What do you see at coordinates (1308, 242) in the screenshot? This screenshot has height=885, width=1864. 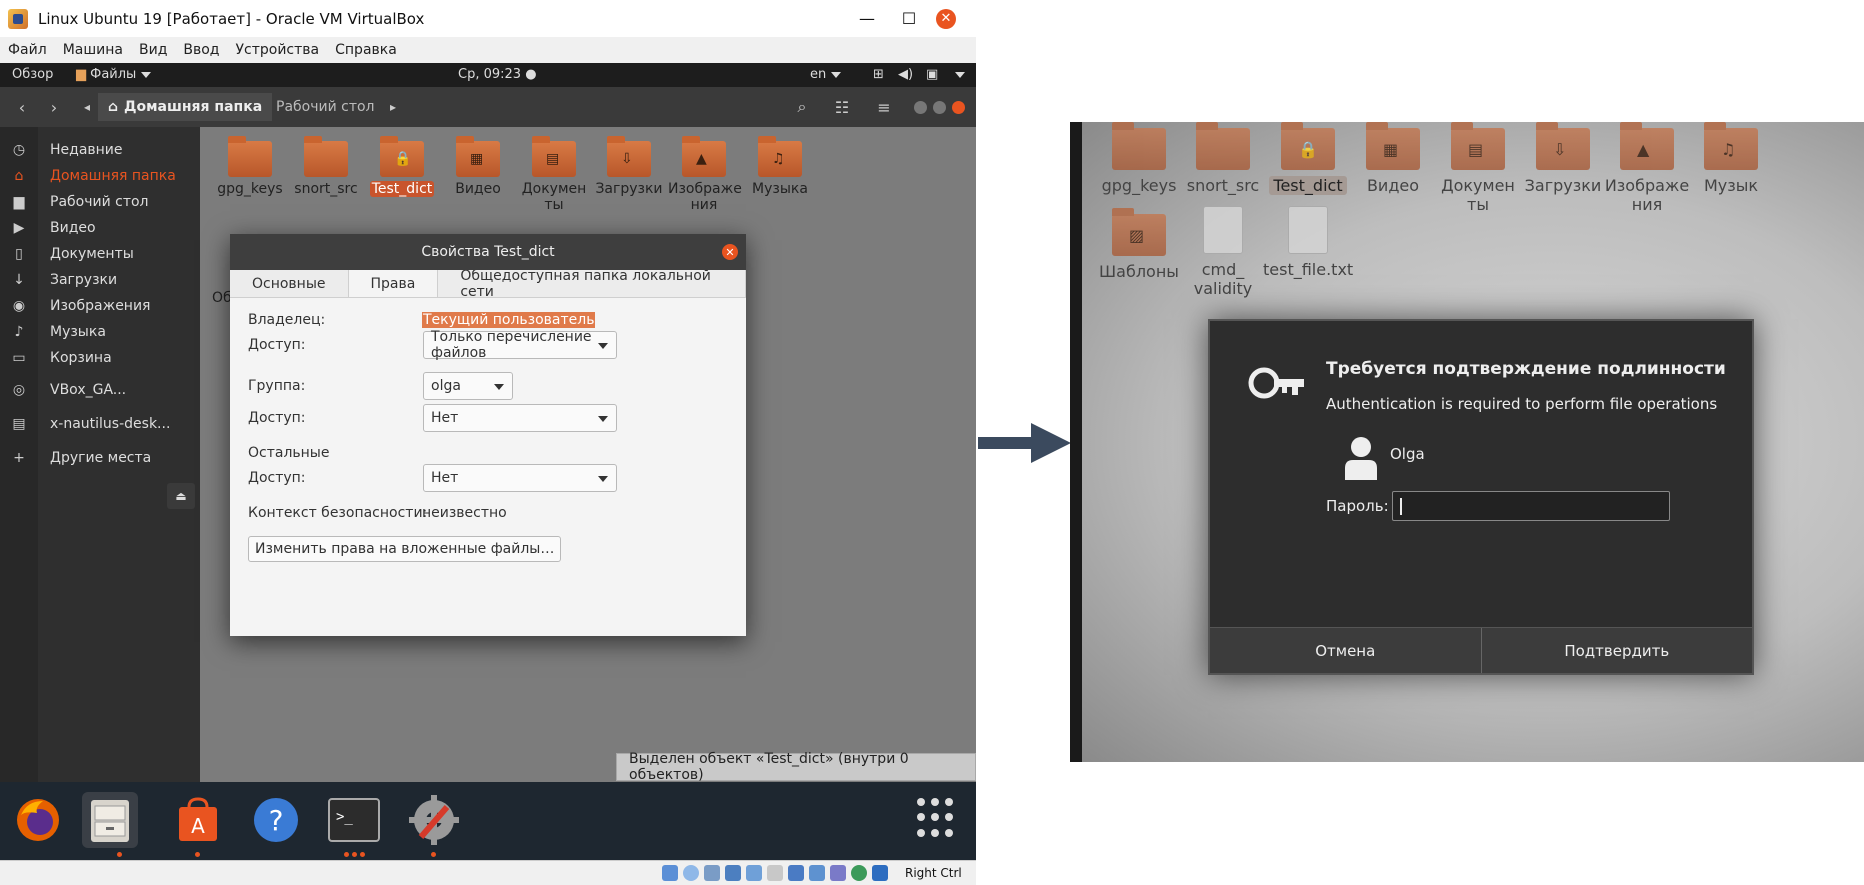 I see `folder-item: test_file.txt` at bounding box center [1308, 242].